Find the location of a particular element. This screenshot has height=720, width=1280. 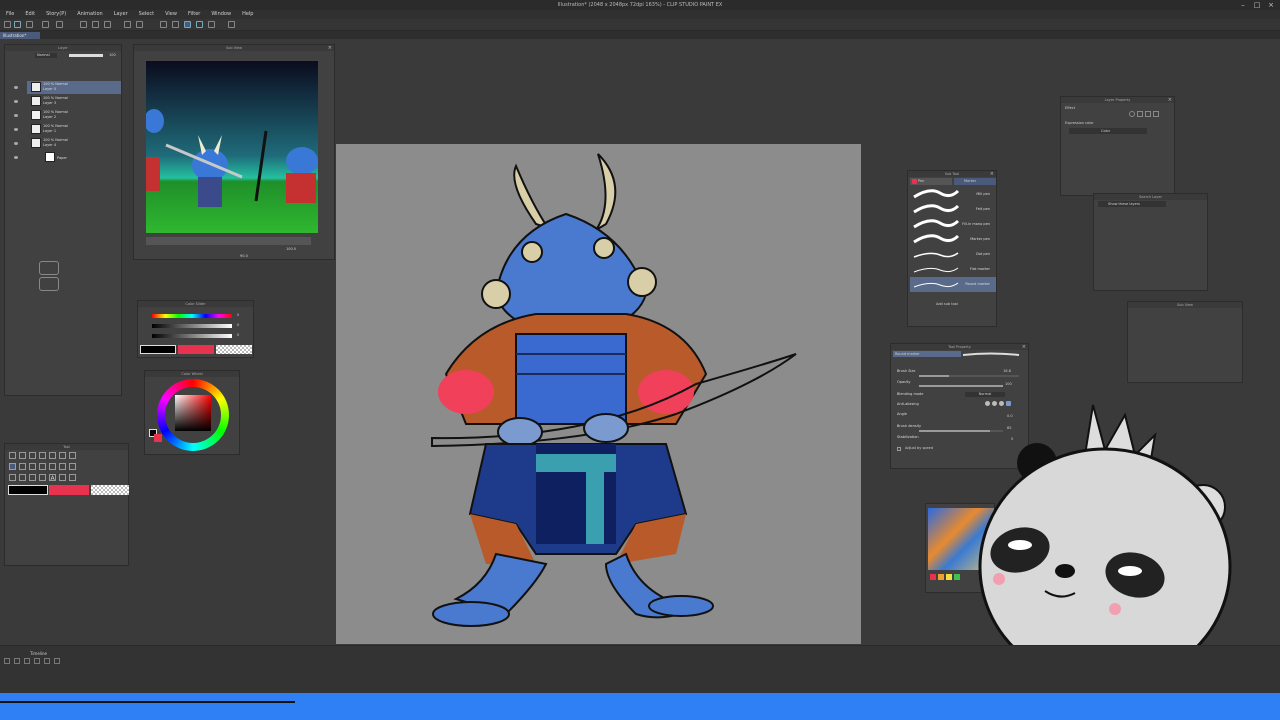

snap-grid-icon is located at coordinates (211, 24).